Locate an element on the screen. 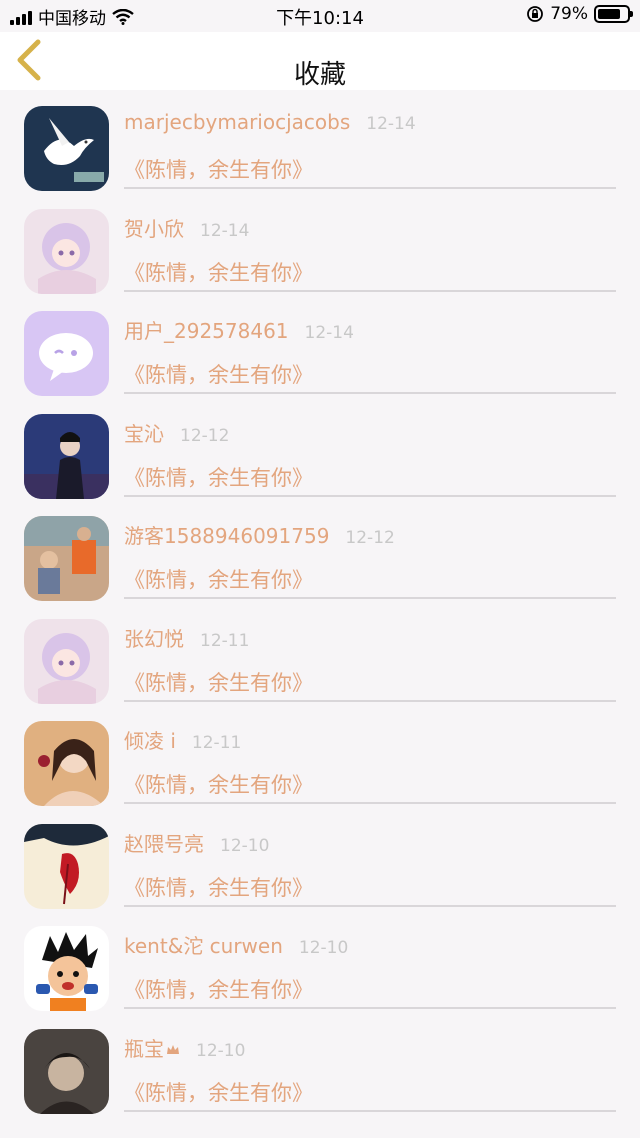 Image resolution: width=640 pixels, height=1138 pixels. username-text: marjecbymariocjacobs is located at coordinates (237, 122).